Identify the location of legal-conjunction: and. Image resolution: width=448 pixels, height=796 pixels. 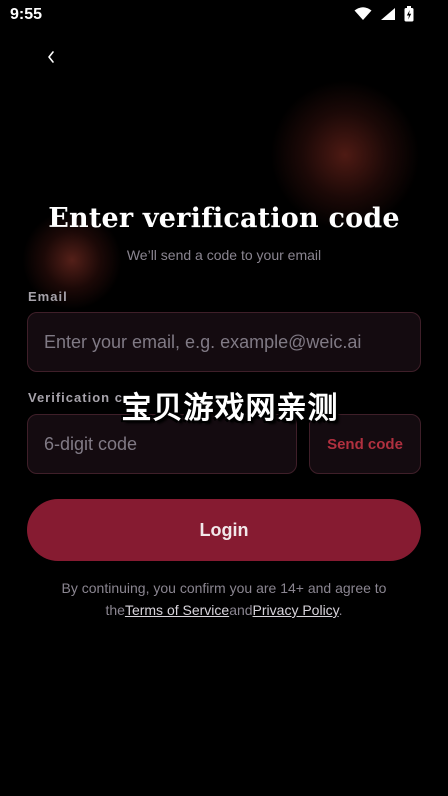
(241, 610).